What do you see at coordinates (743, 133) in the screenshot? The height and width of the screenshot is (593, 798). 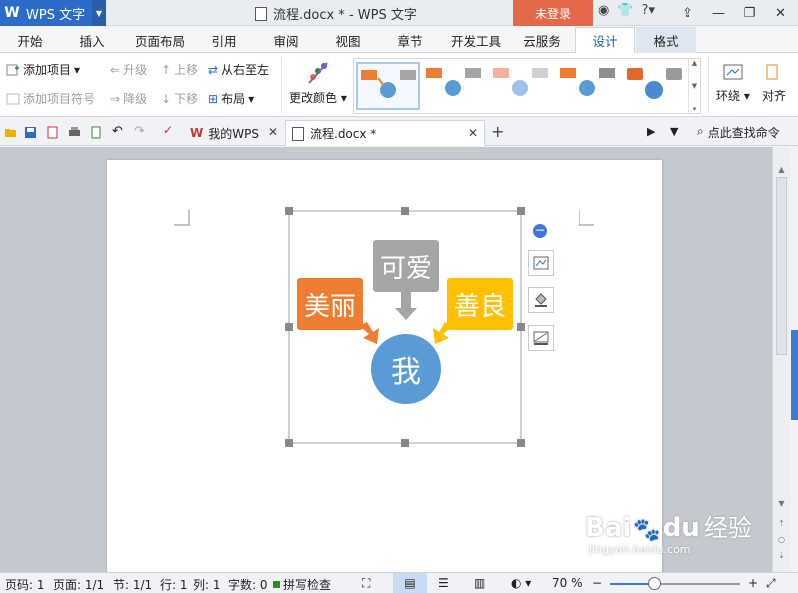 I see `command-search-label: 点此查找命令` at bounding box center [743, 133].